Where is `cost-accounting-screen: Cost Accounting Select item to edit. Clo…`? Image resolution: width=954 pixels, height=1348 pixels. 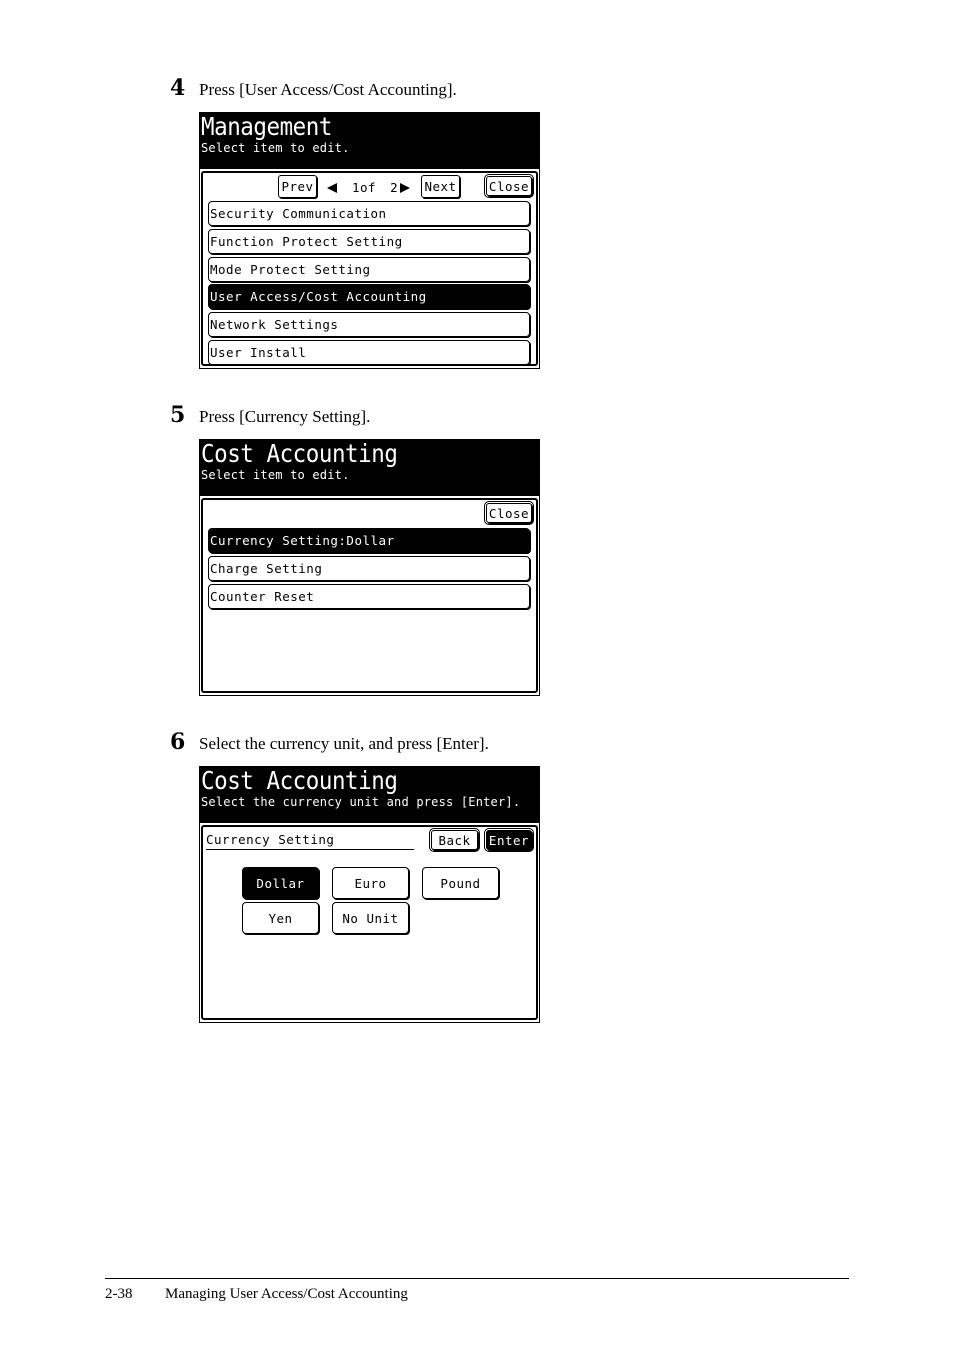
cost-accounting-screen: Cost Accounting Select item to edit. Clo… is located at coordinates (369, 567).